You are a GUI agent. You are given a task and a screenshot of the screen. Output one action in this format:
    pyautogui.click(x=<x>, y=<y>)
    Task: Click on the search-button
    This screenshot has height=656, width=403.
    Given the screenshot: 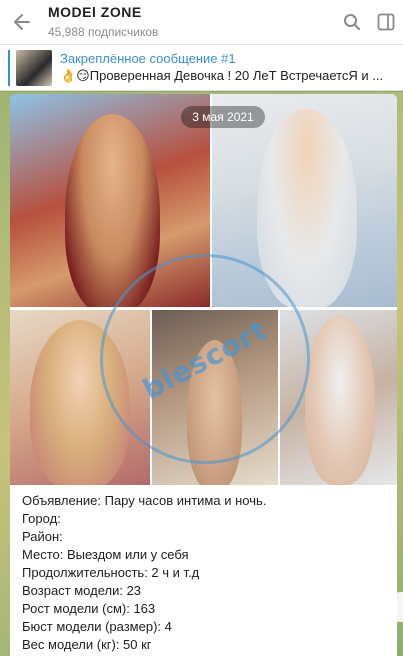 What is the action you would take?
    pyautogui.click(x=352, y=22)
    